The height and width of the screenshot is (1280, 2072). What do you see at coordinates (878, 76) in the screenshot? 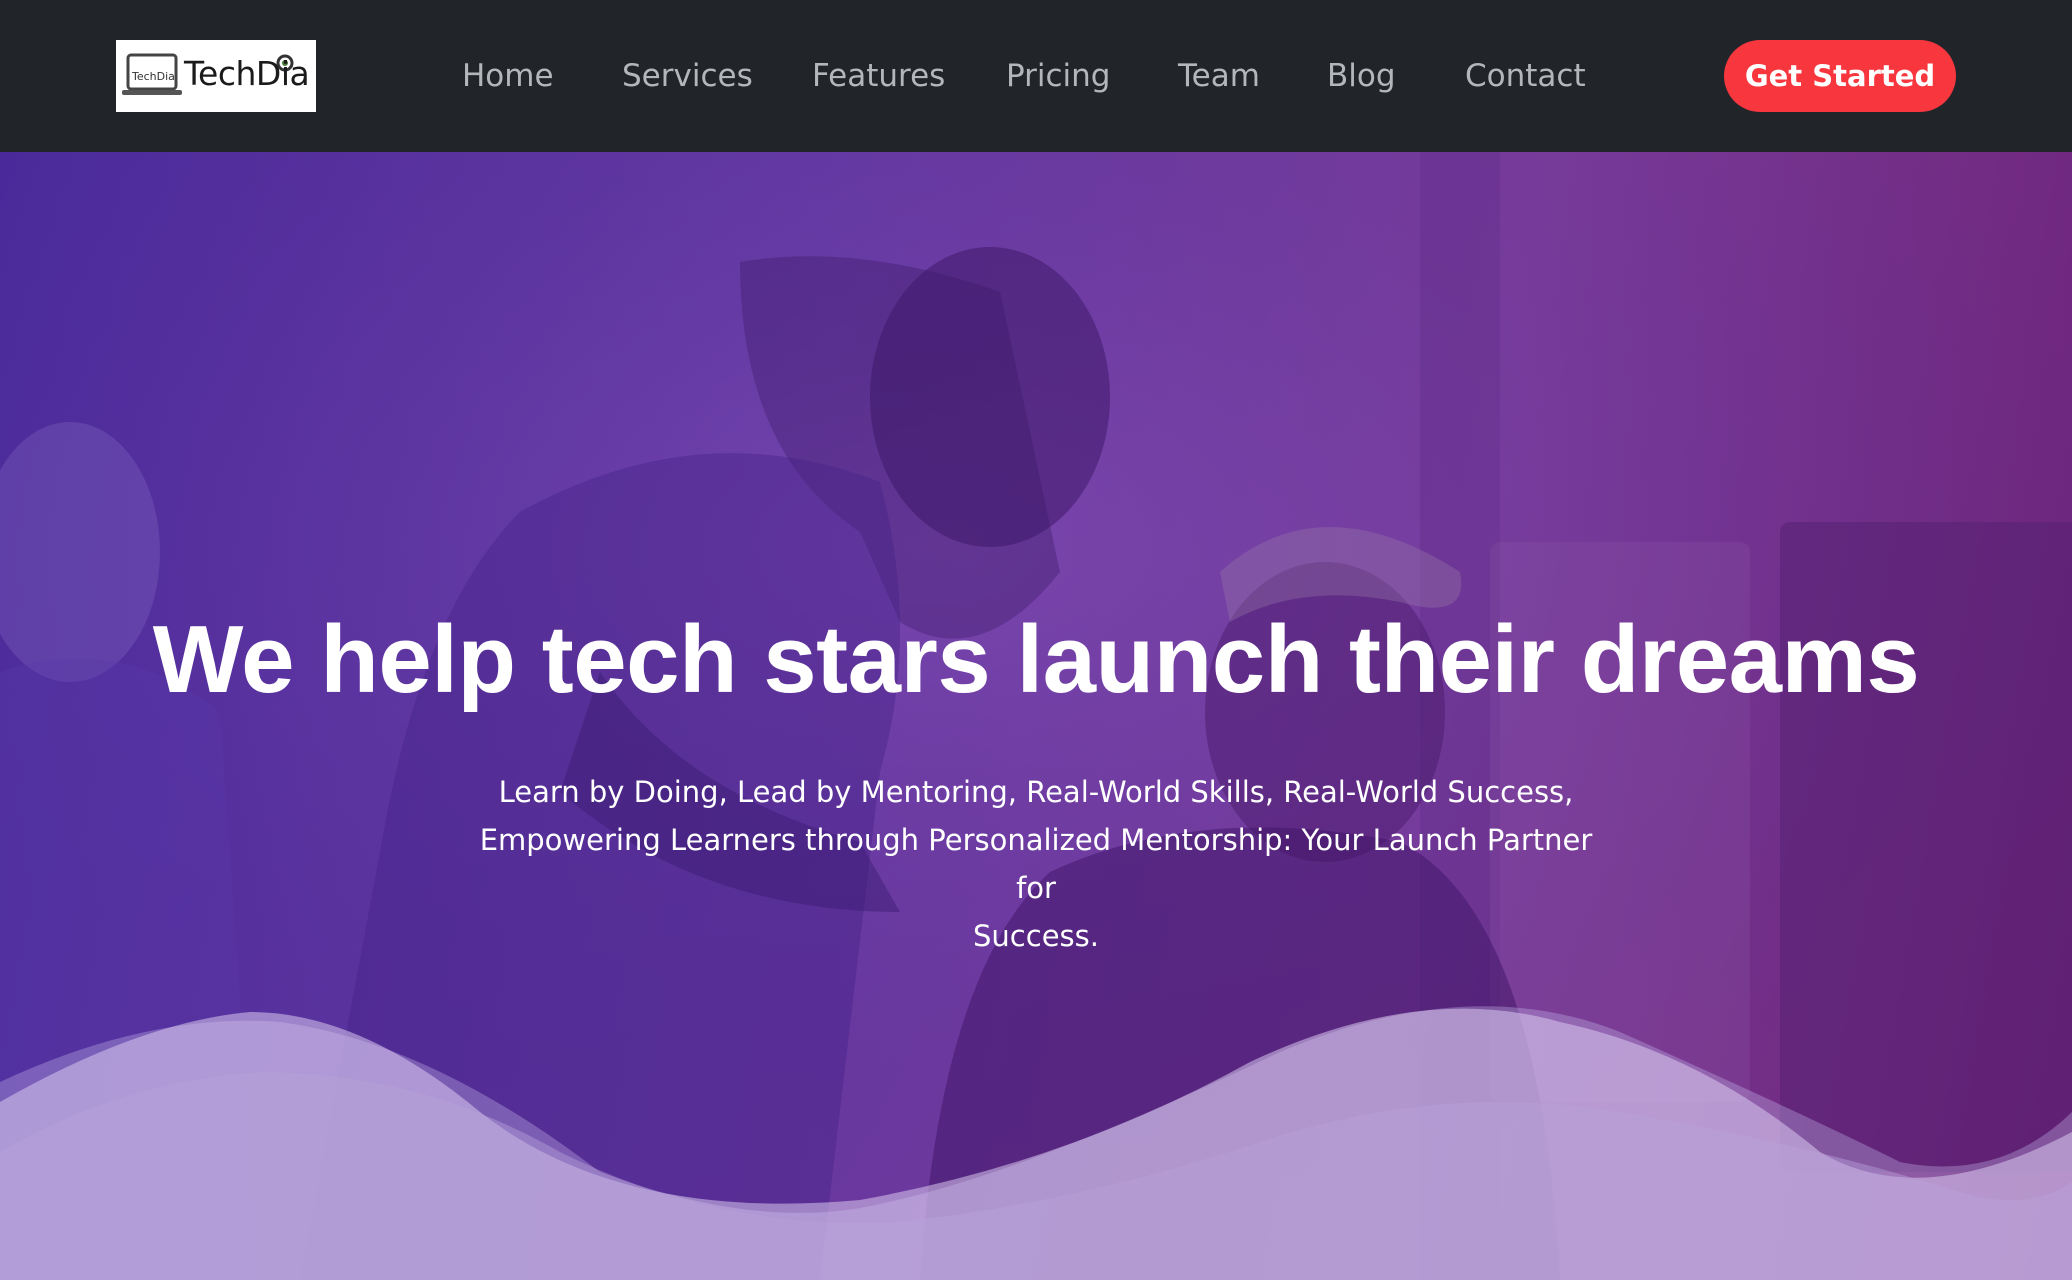
I see `nav-link-features: Features` at bounding box center [878, 76].